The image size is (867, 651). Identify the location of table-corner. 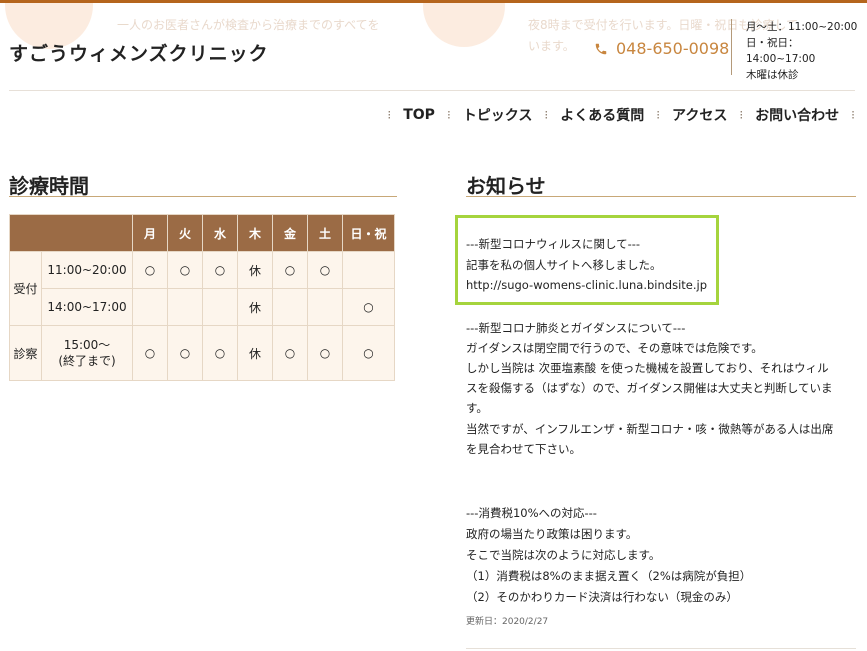
(71, 233).